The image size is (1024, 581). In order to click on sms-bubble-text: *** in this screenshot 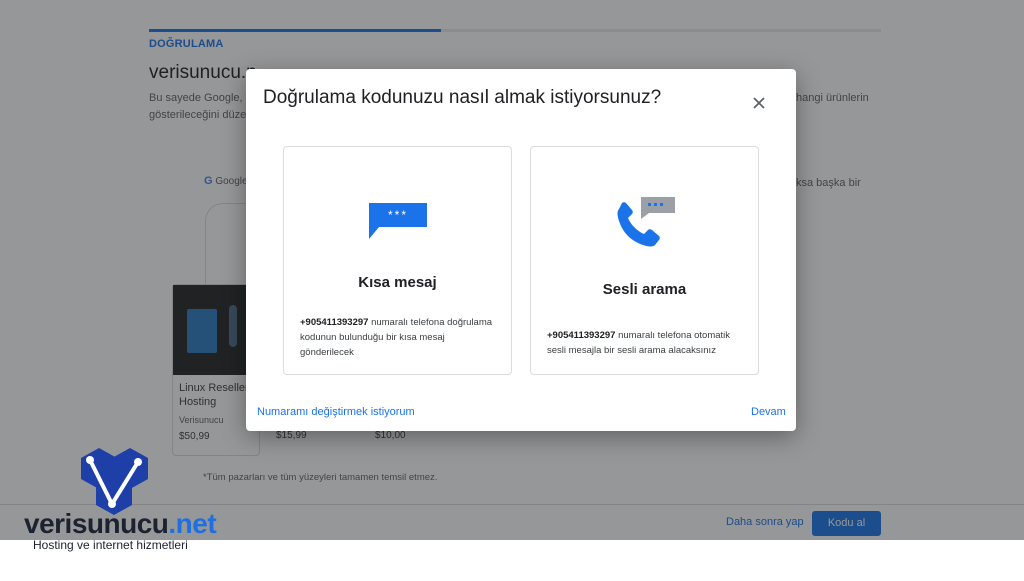, I will do `click(397, 215)`.